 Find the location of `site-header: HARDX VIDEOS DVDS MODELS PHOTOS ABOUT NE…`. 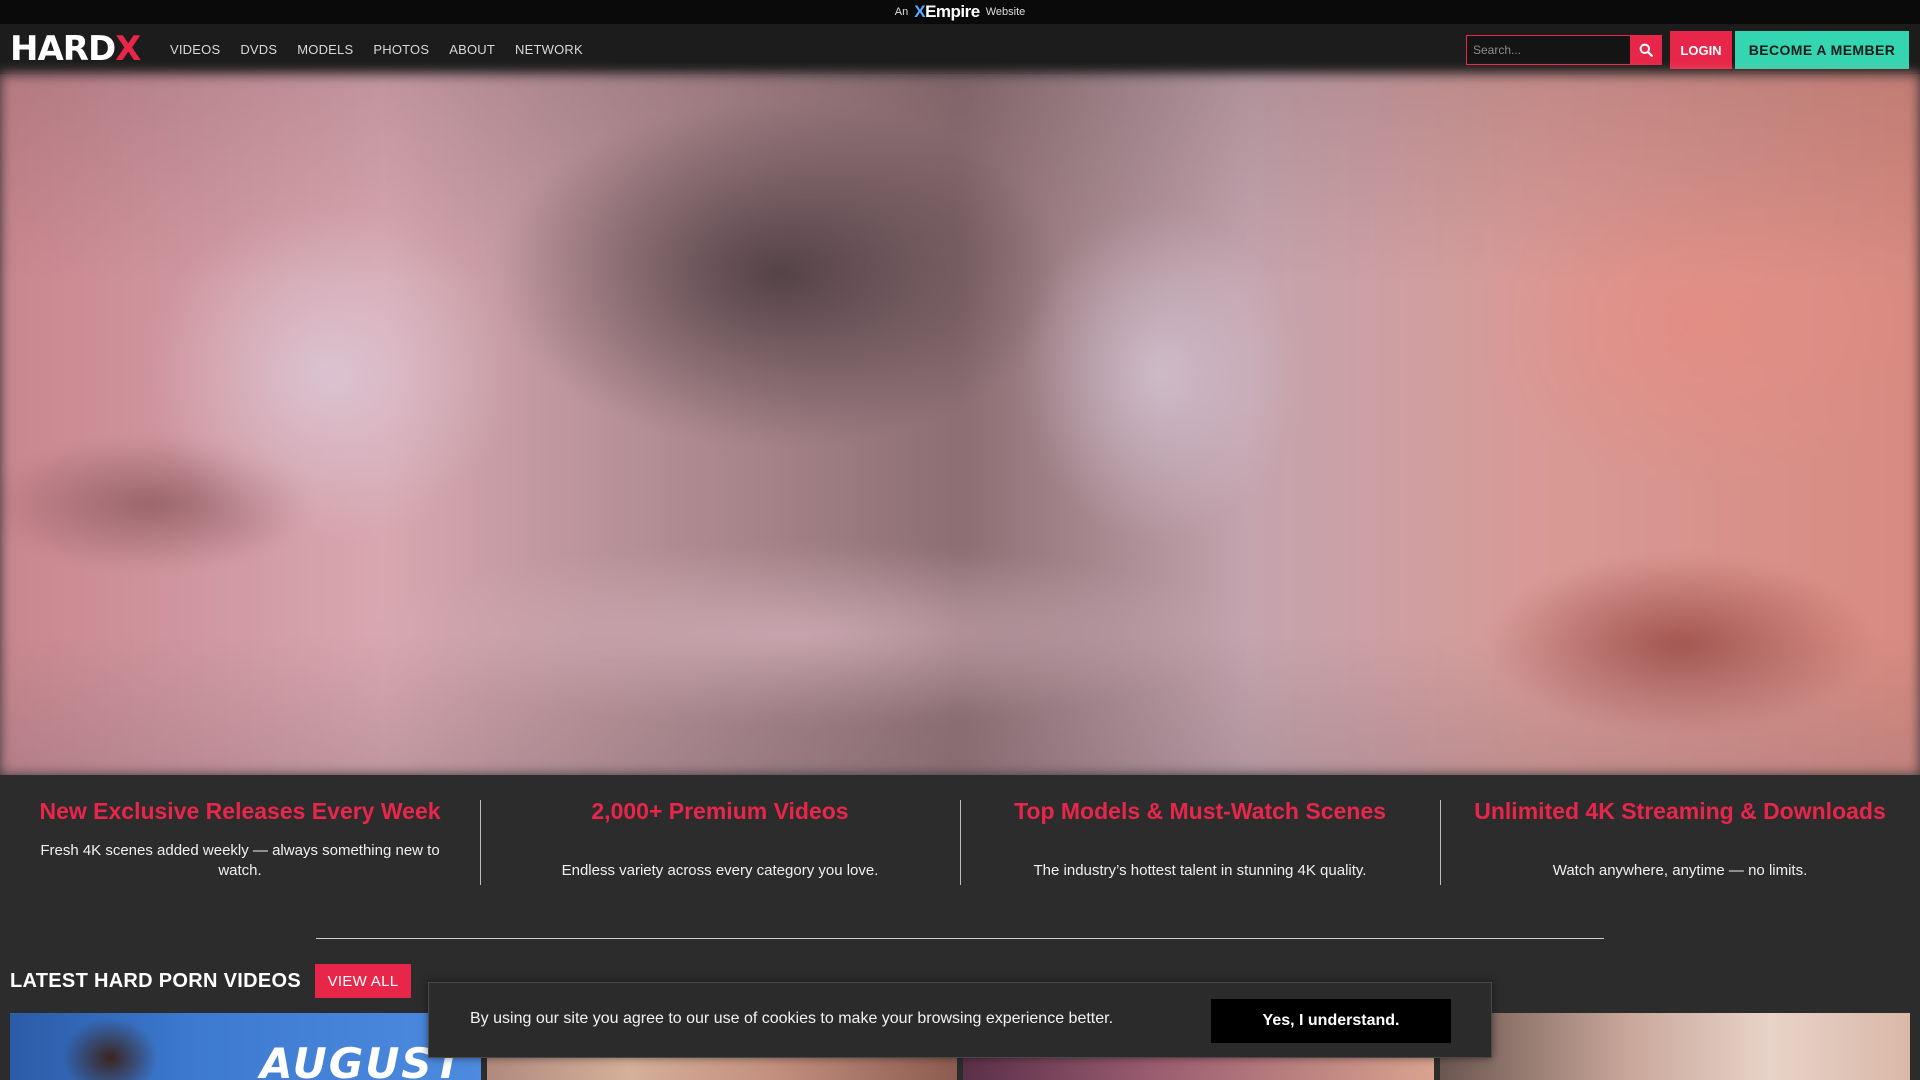

site-header: HARDX VIDEOS DVDS MODELS PHOTOS ABOUT NE… is located at coordinates (960, 49).